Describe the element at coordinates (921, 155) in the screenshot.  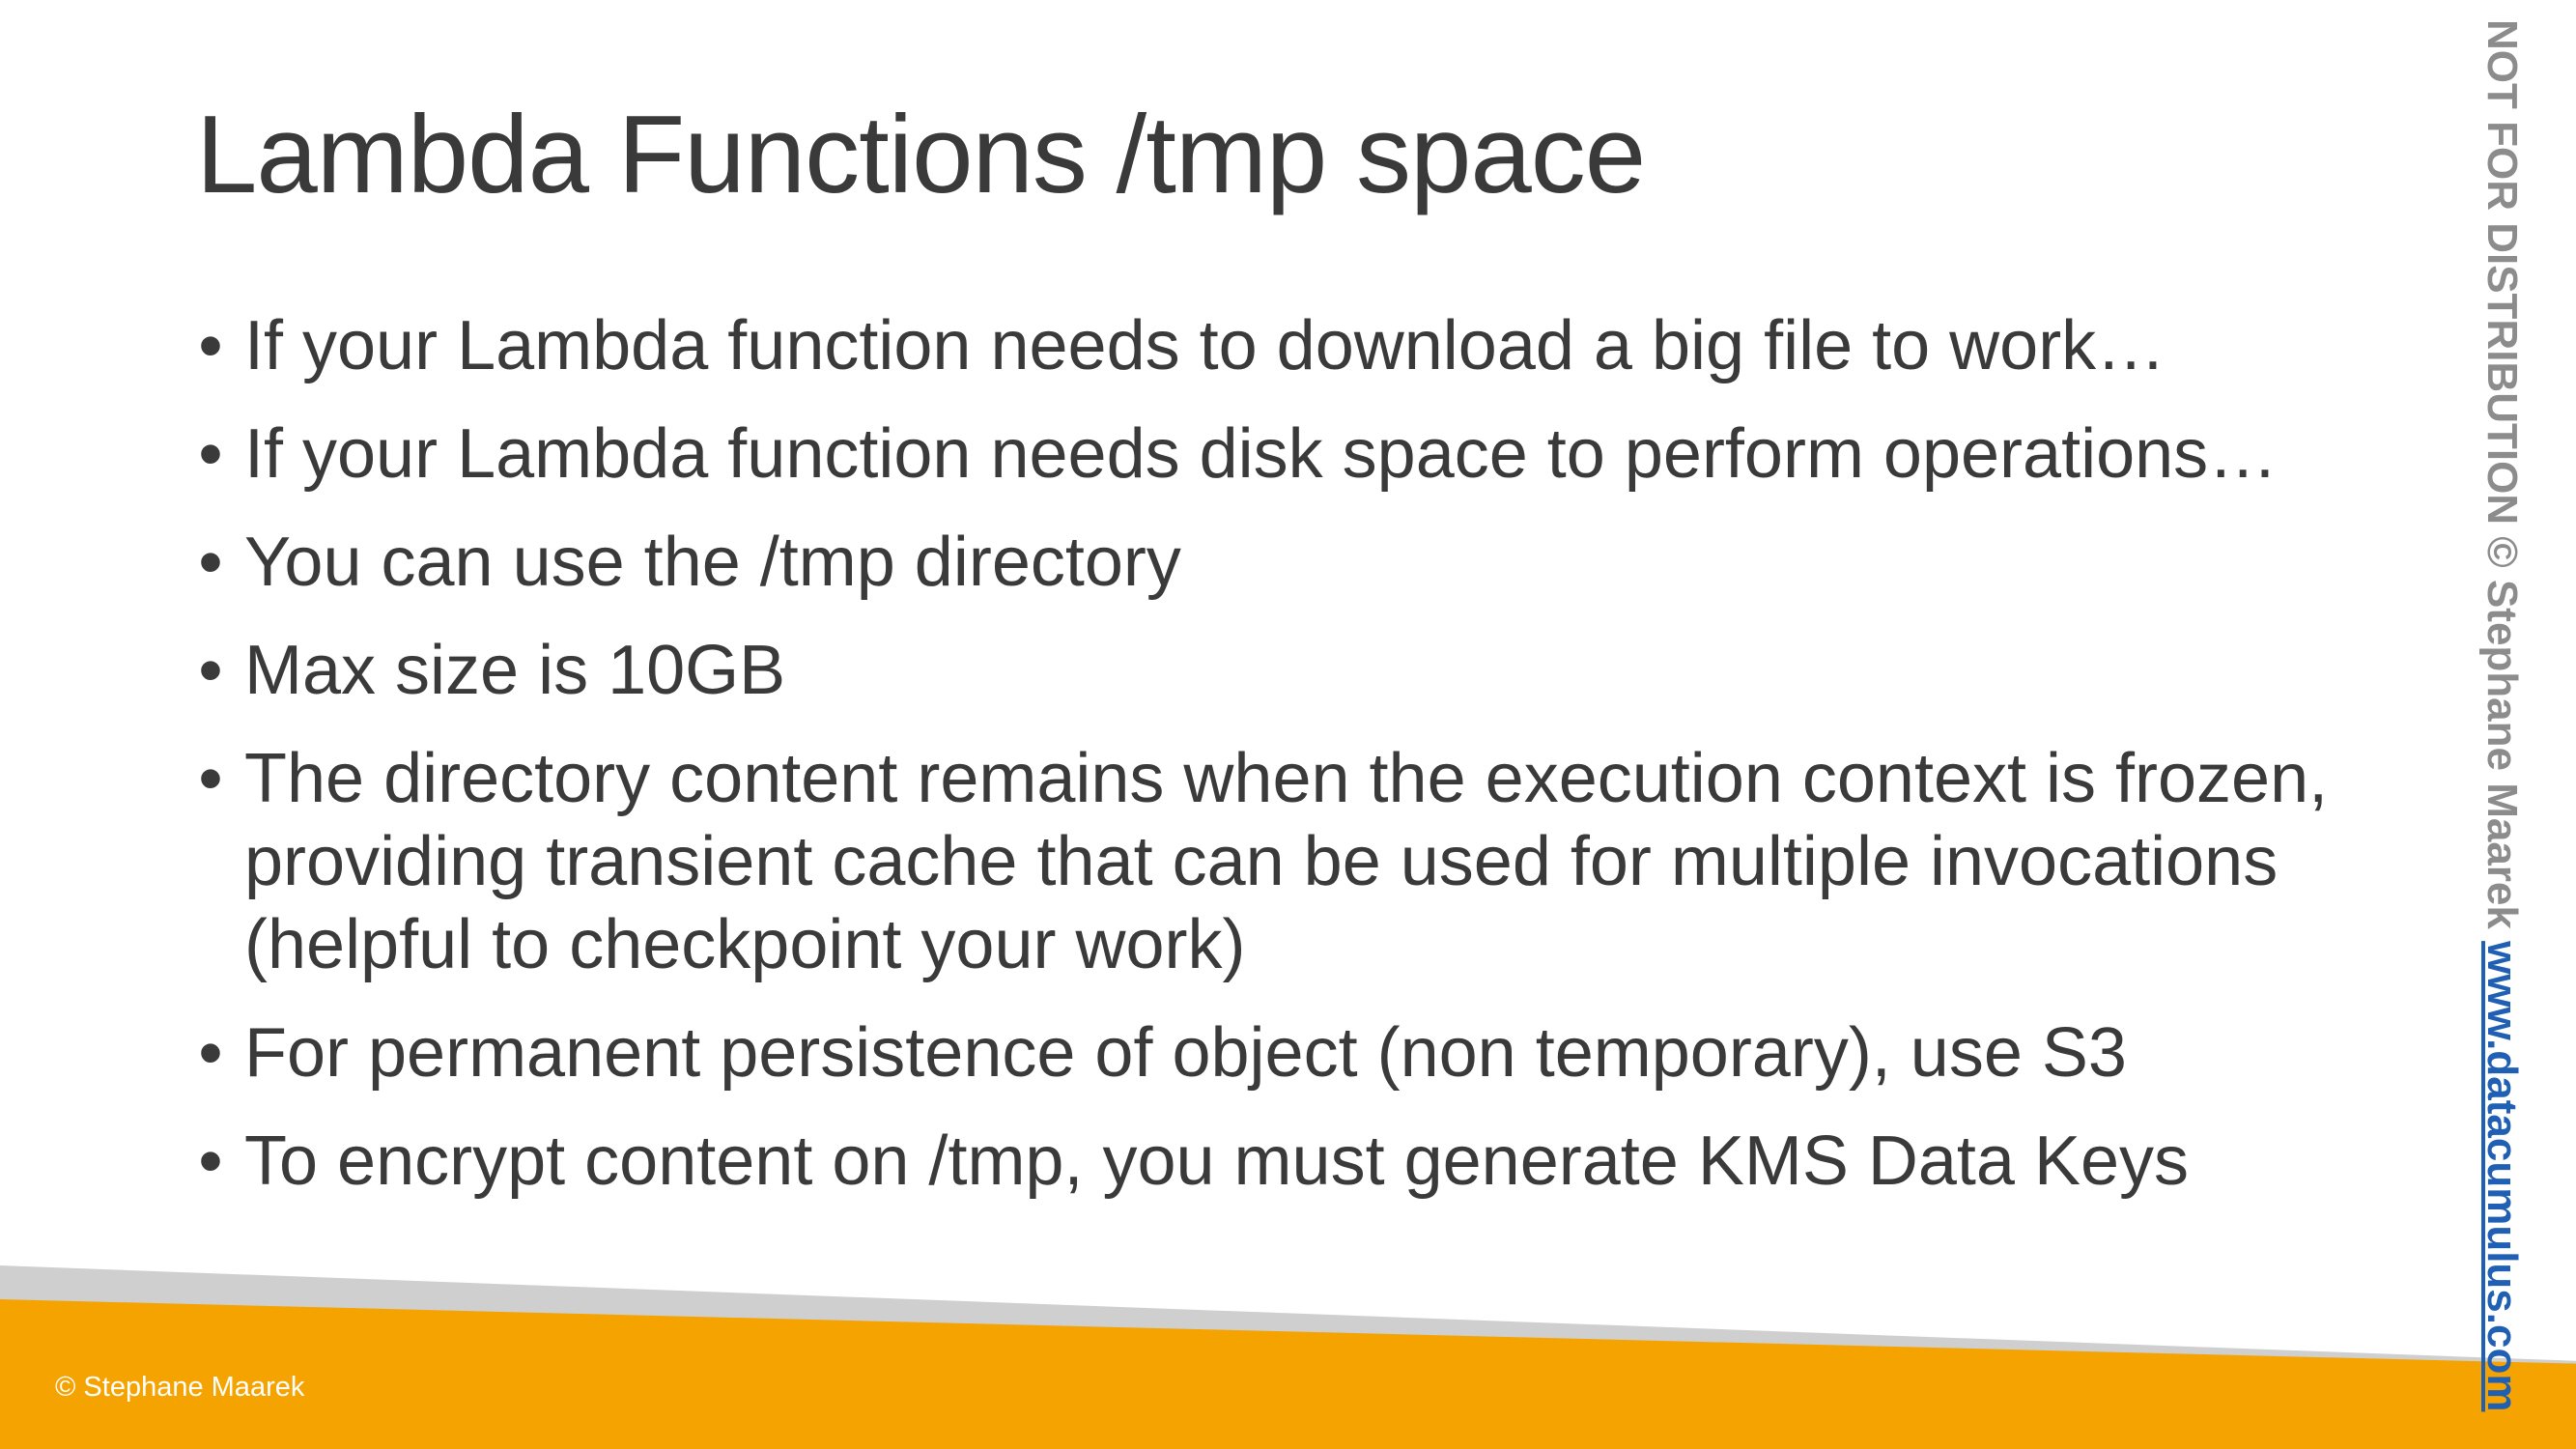
I see `slide-title: Lambda Functions /tmp space` at that location.